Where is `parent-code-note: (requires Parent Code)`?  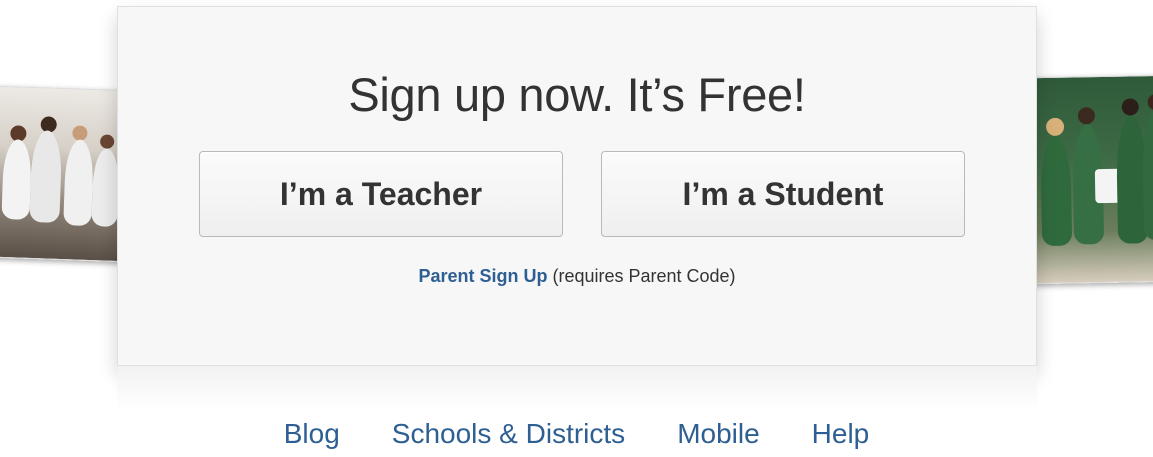 parent-code-note: (requires Parent Code) is located at coordinates (644, 276).